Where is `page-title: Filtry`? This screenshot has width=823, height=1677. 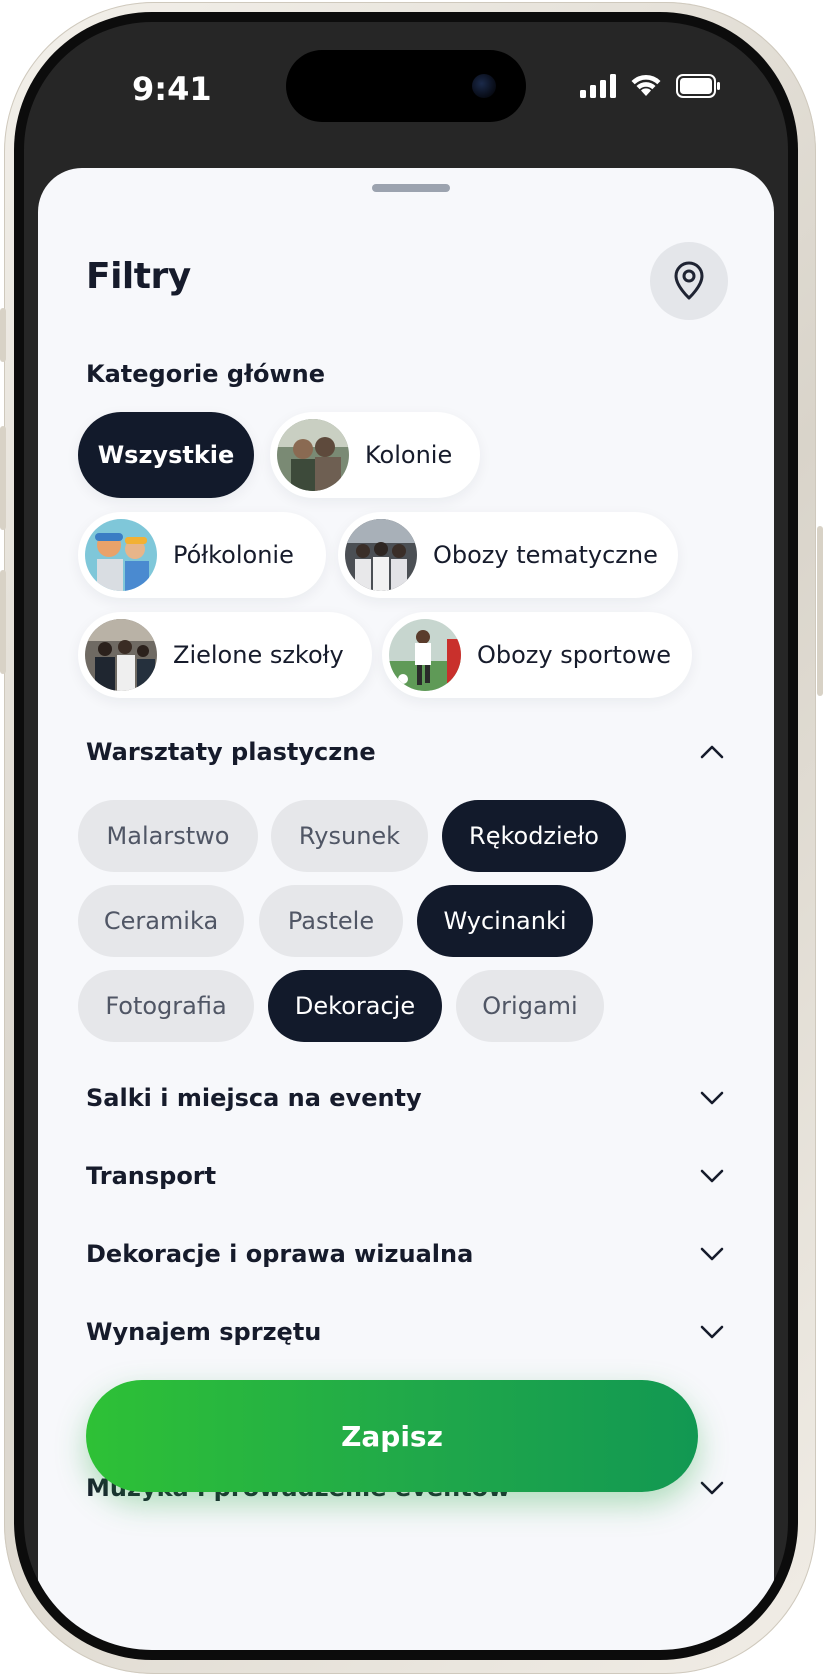 page-title: Filtry is located at coordinates (138, 276).